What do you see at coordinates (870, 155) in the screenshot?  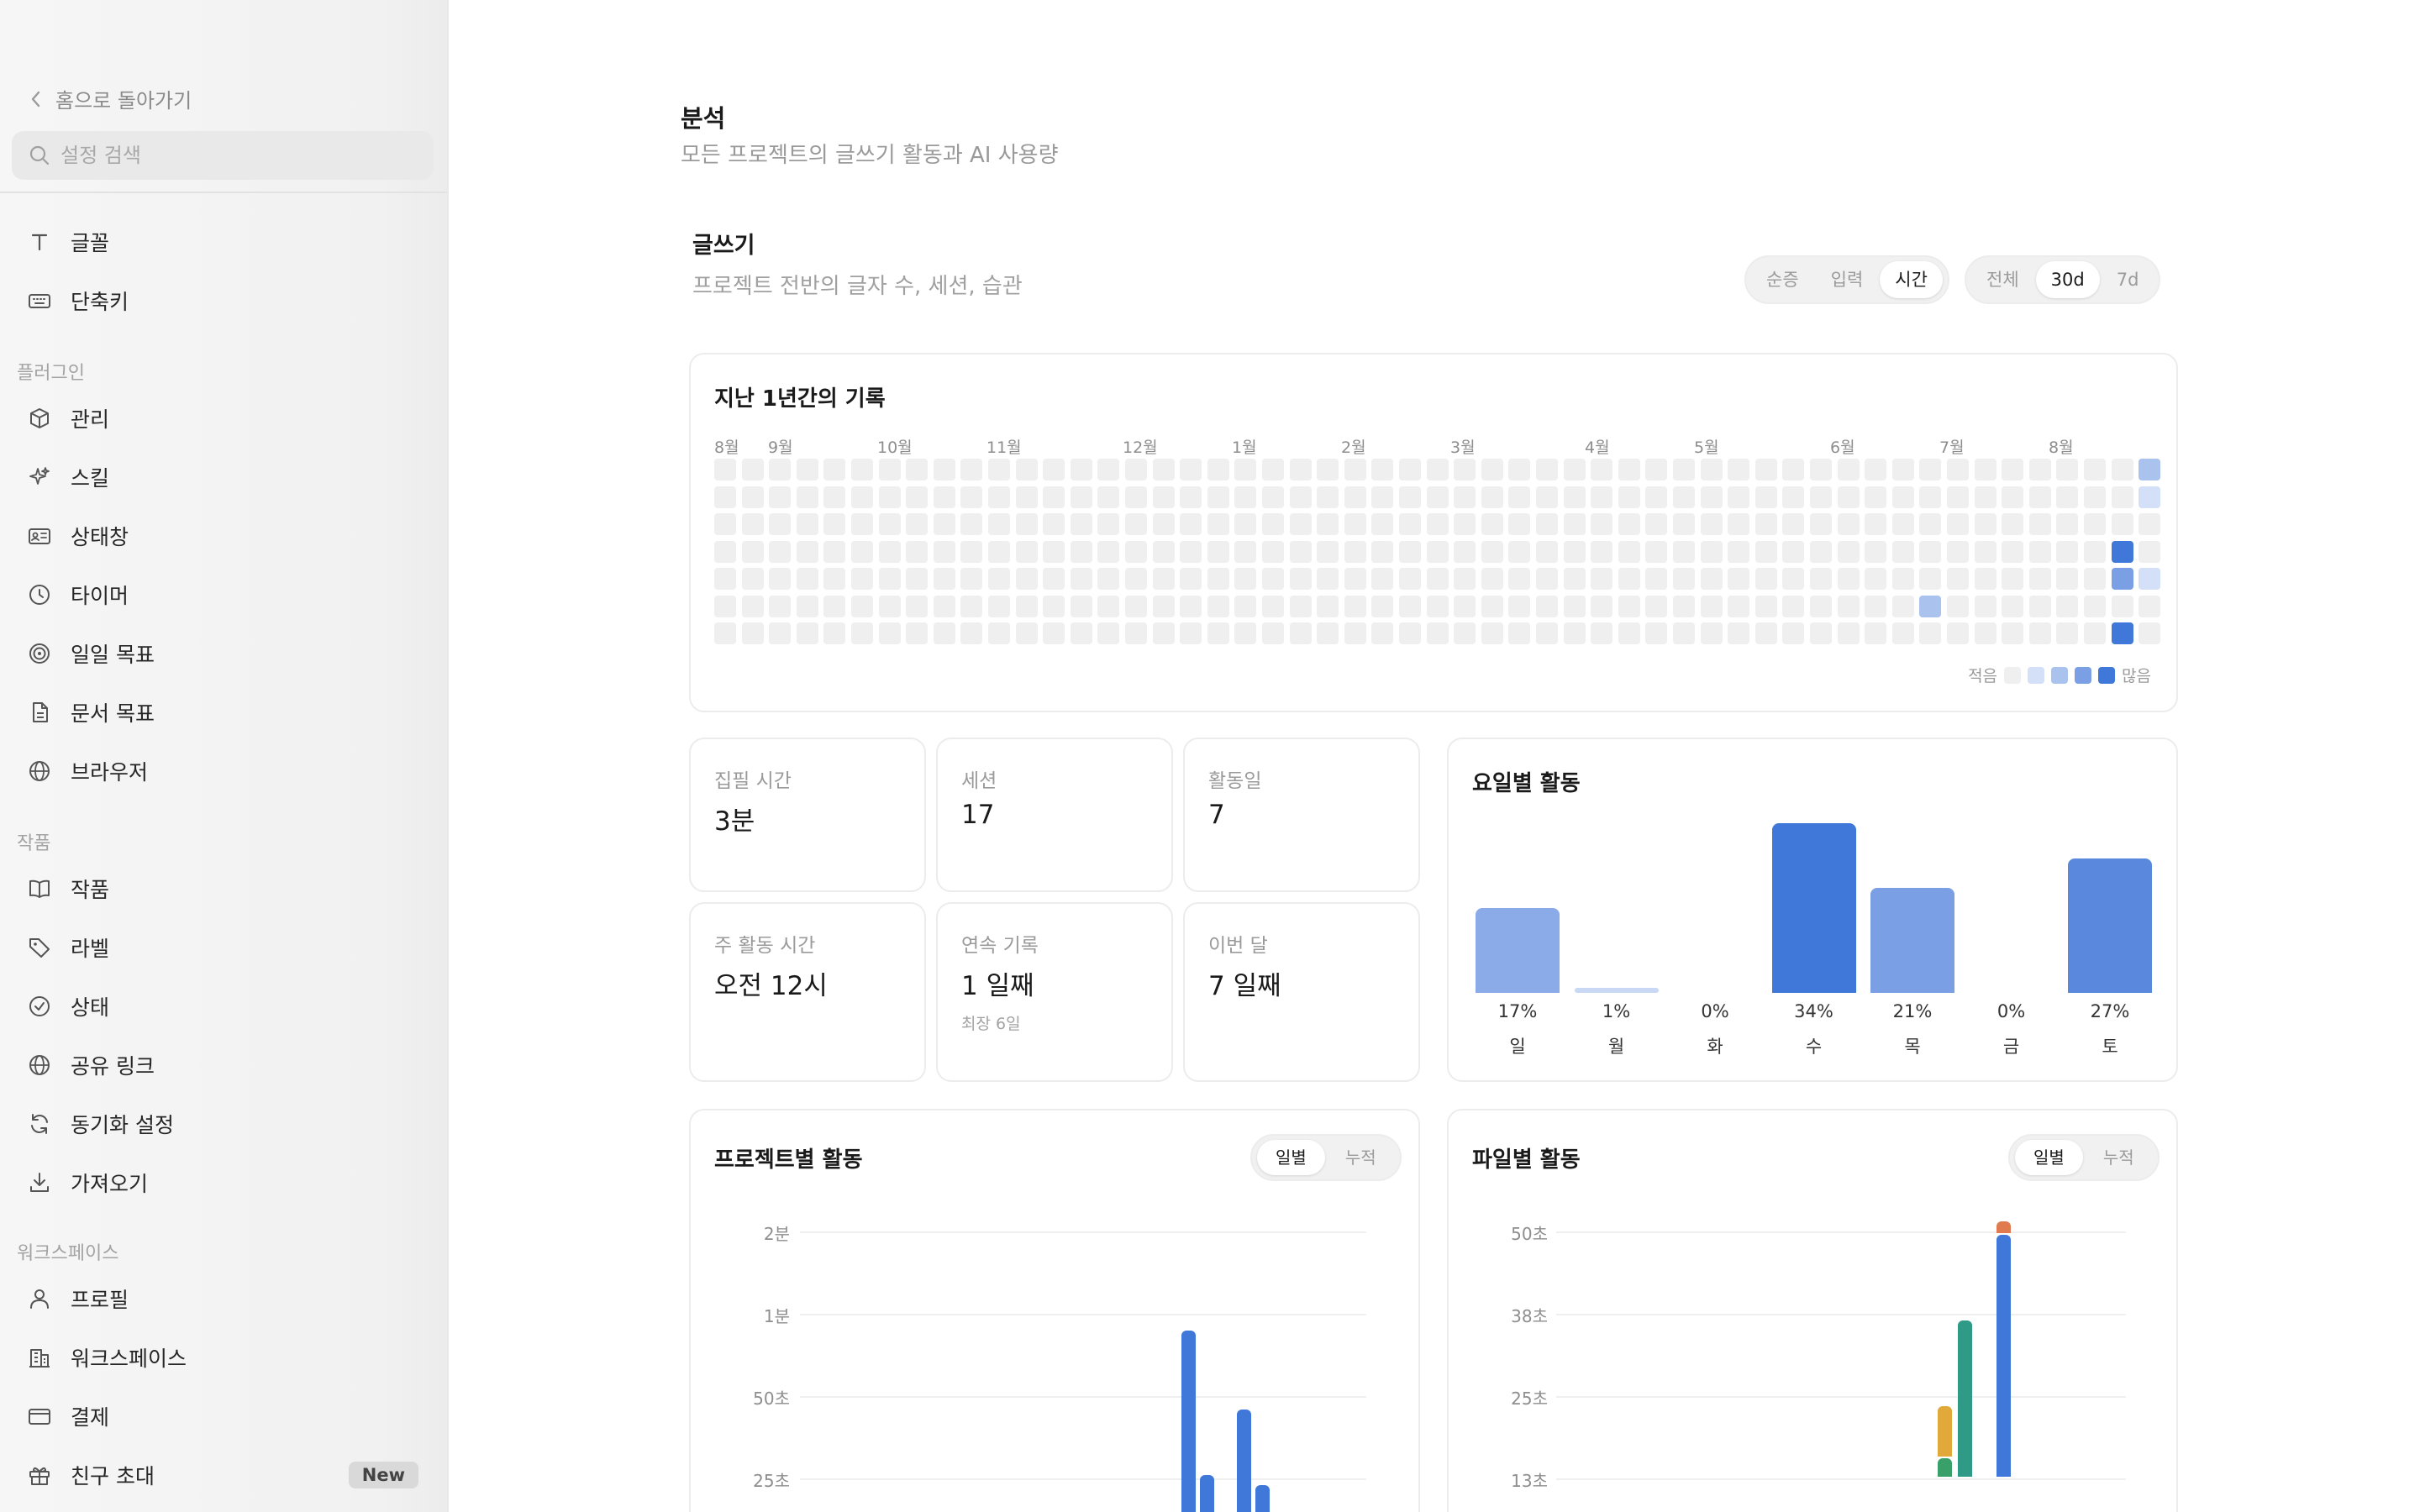 I see `page-subtitle: 모든 프로젝트의 글쓰기 활동과 AI 사용량` at bounding box center [870, 155].